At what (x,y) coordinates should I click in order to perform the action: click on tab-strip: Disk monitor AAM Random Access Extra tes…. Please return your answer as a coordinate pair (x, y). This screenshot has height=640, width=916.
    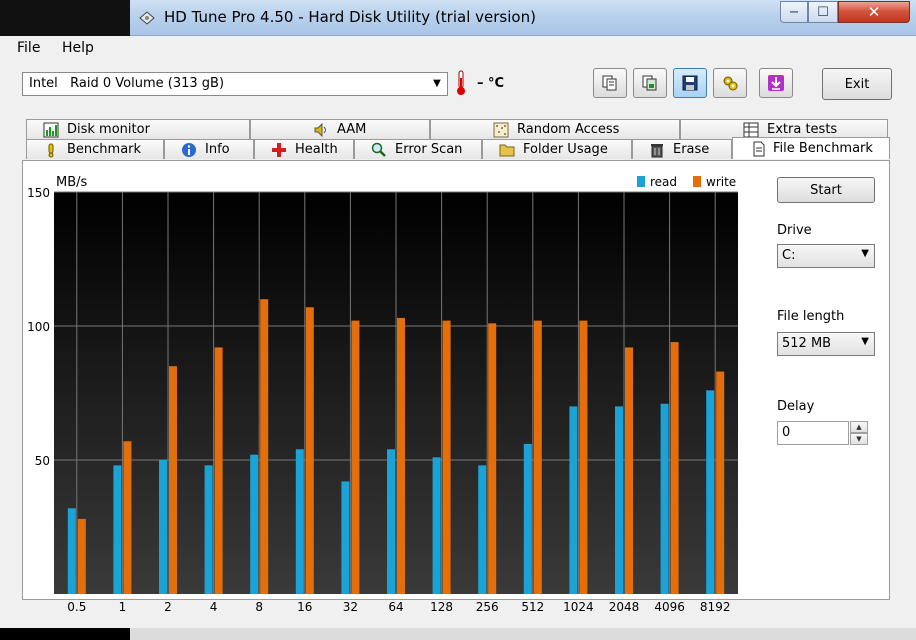
    Looking at the image, I should click on (458, 139).